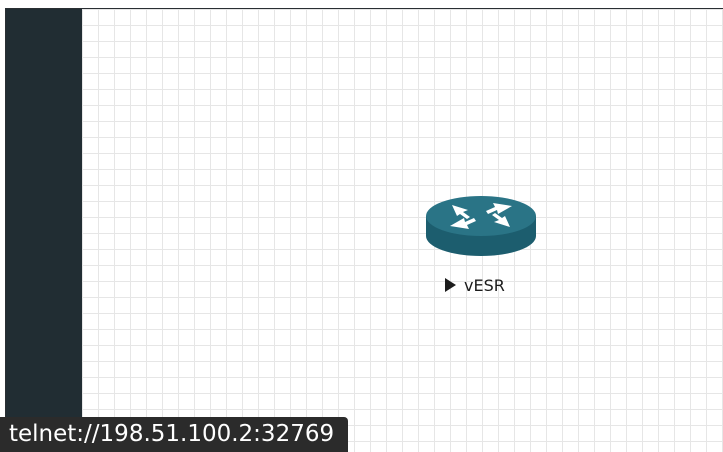 This screenshot has width=723, height=452. I want to click on link-status-bar: telnet://198.51.100.2:32769, so click(174, 434).